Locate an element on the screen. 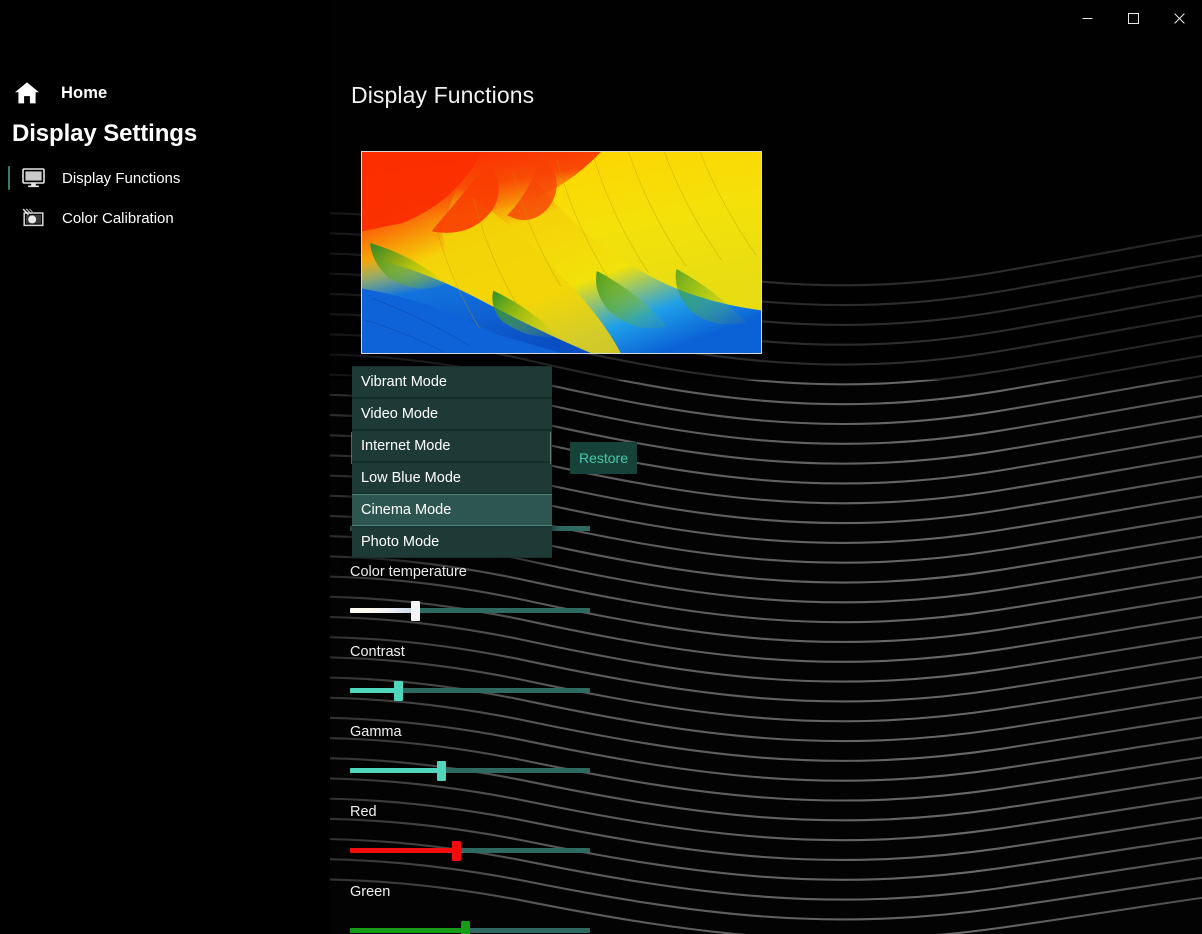 The width and height of the screenshot is (1202, 934). sidebar-item-color-calibration: Color Calibration is located at coordinates (163, 218).